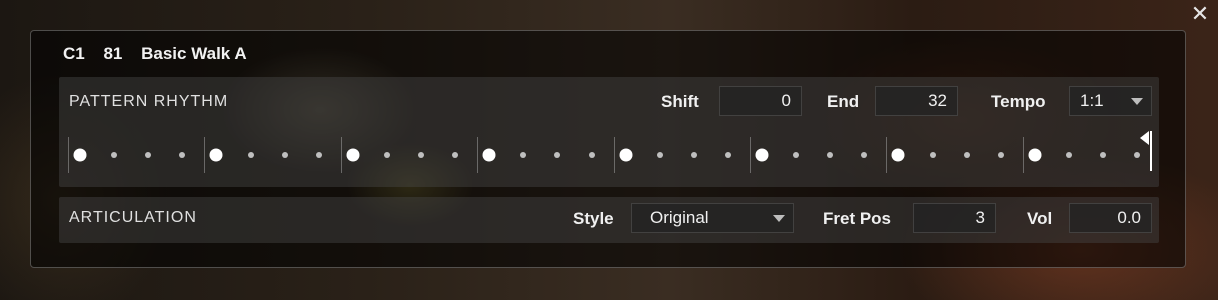  I want to click on end-marker, so click(1151, 151).